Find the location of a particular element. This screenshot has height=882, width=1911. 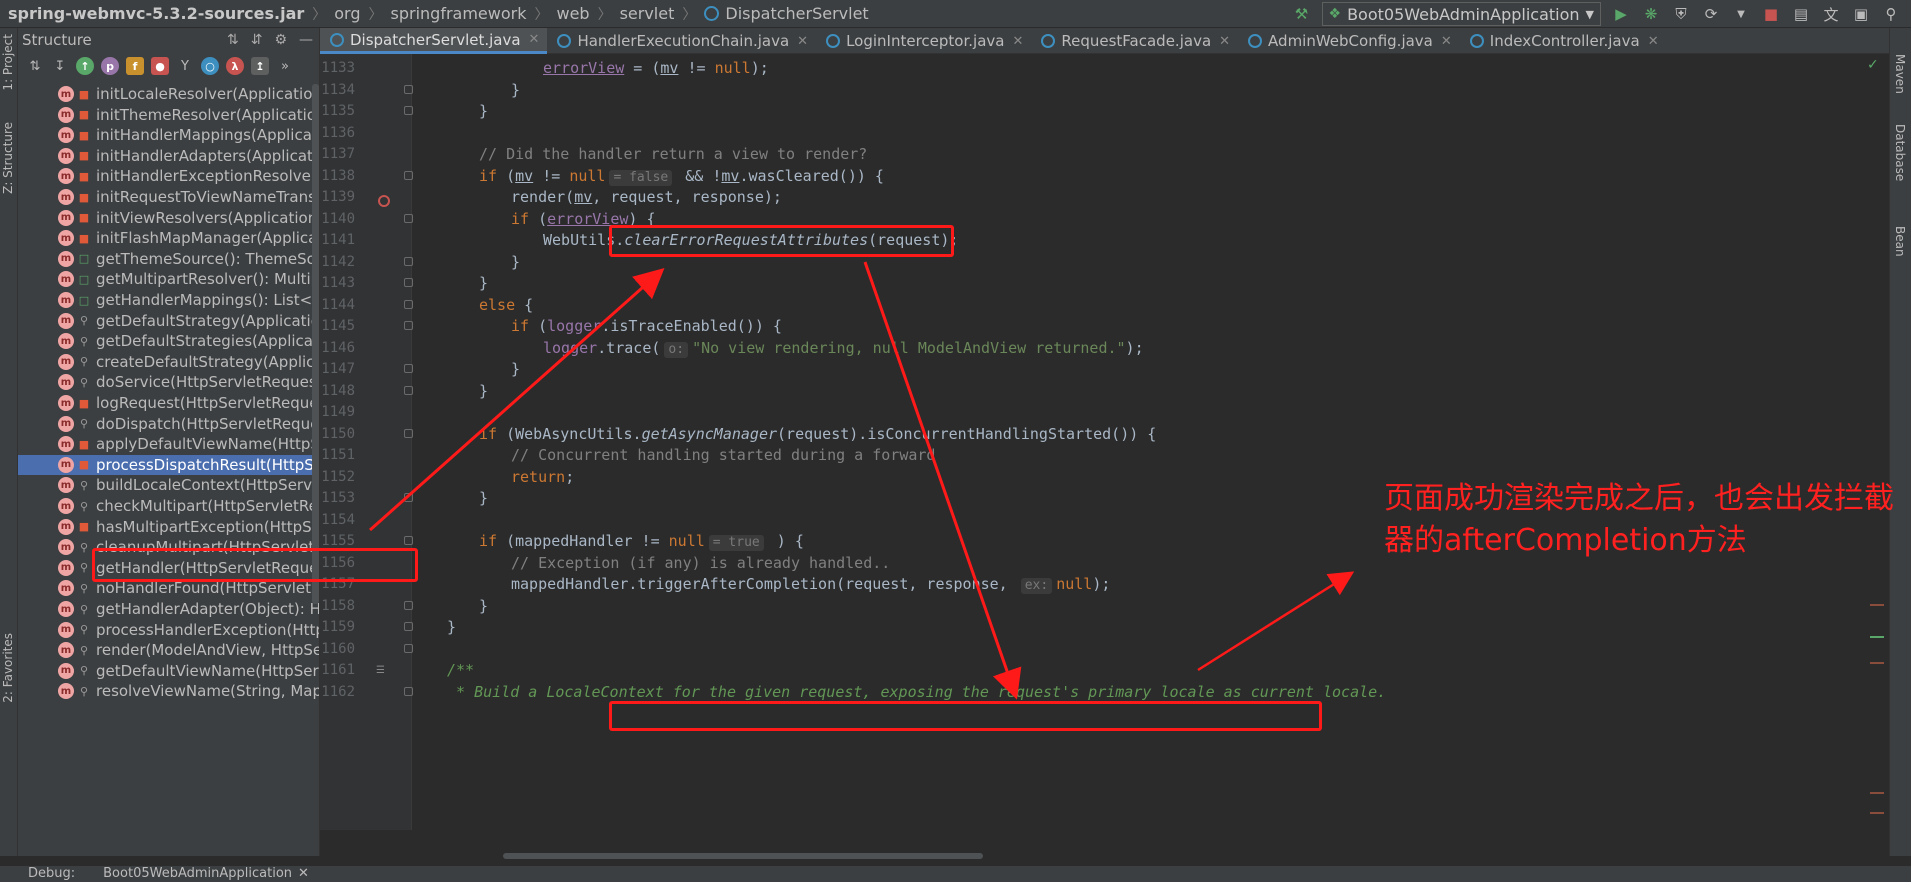

arrow-to-aftercompletion is located at coordinates (942, 480).